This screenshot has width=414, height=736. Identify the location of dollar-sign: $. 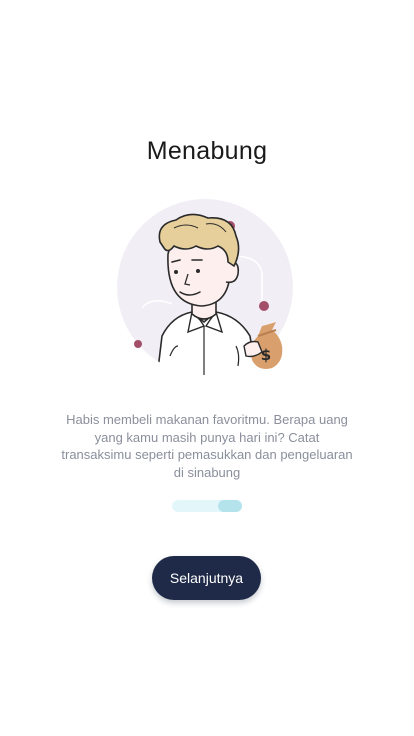
(266, 355).